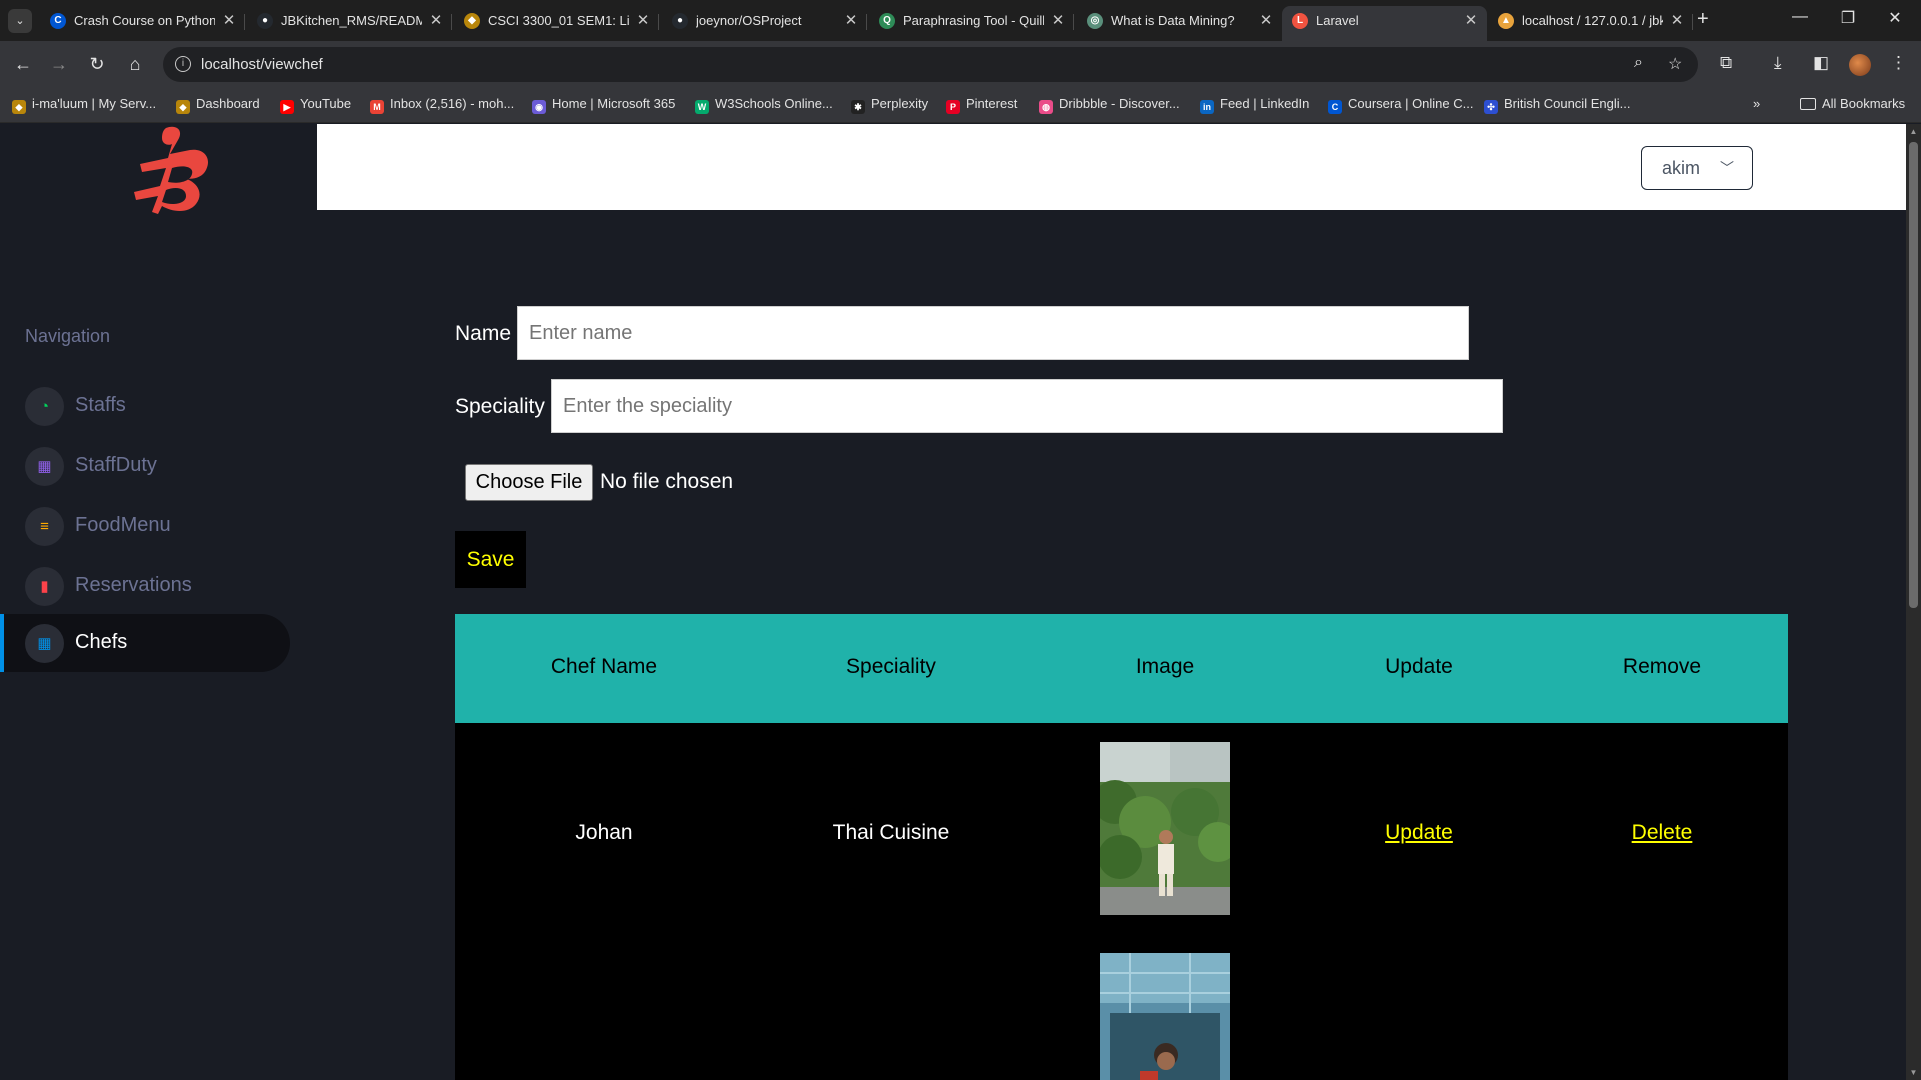 The height and width of the screenshot is (1080, 1921). Describe the element at coordinates (1852, 103) in the screenshot. I see `all-bookmarks-button: All Bookmarks` at that location.